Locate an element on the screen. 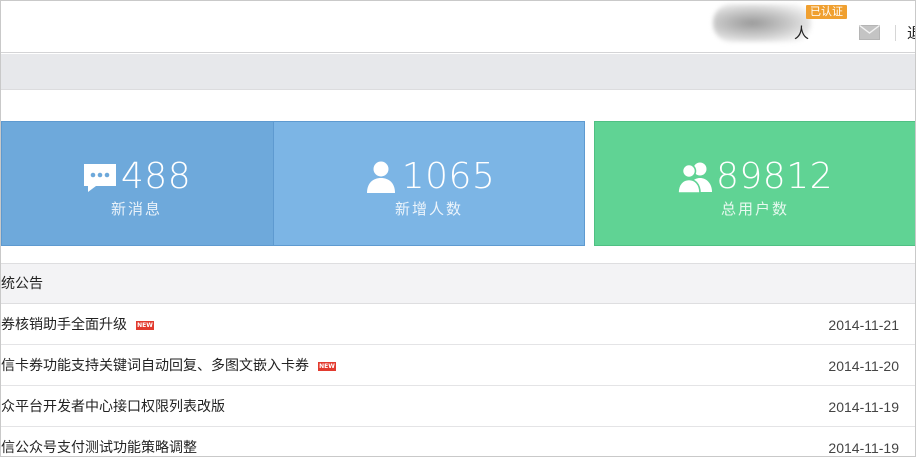  notice-text: 信公众号支付测试功能策略调整 is located at coordinates (99, 447).